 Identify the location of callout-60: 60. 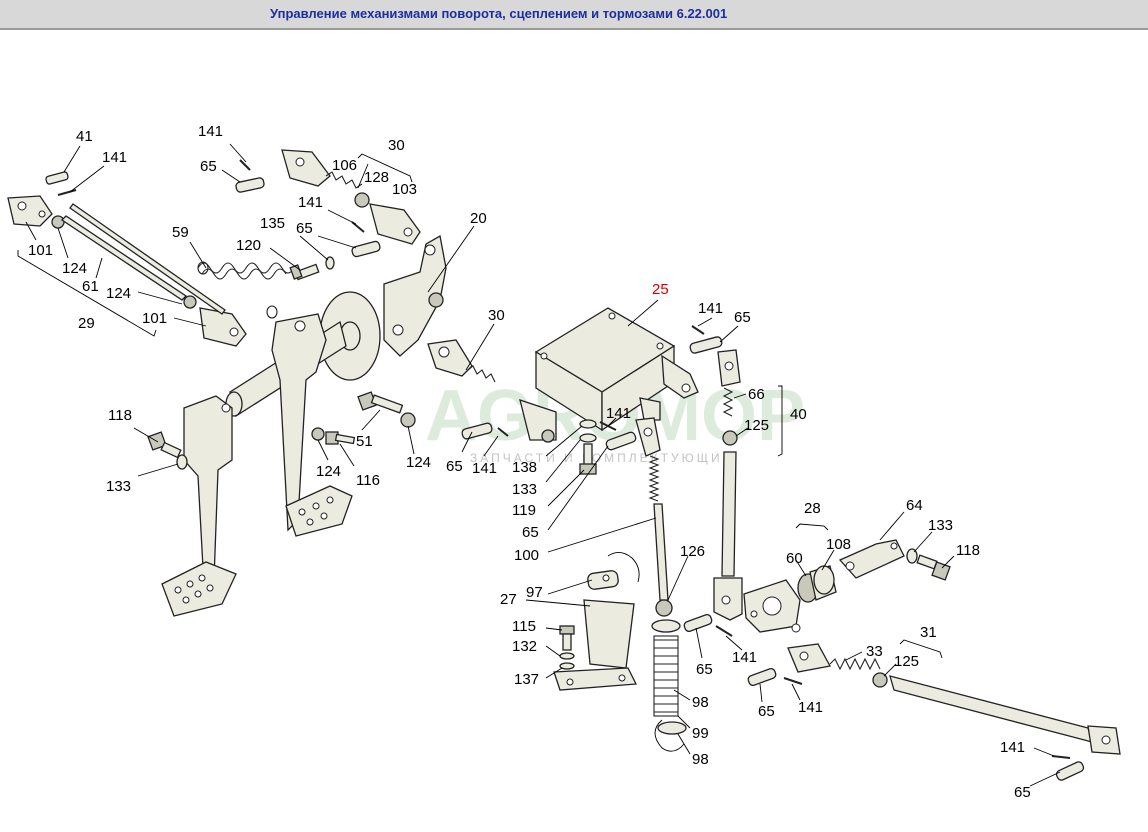
(794, 558).